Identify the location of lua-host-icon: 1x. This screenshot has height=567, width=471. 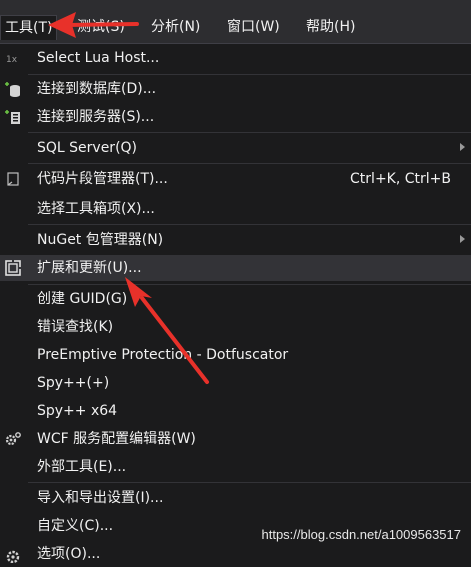
(12, 60).